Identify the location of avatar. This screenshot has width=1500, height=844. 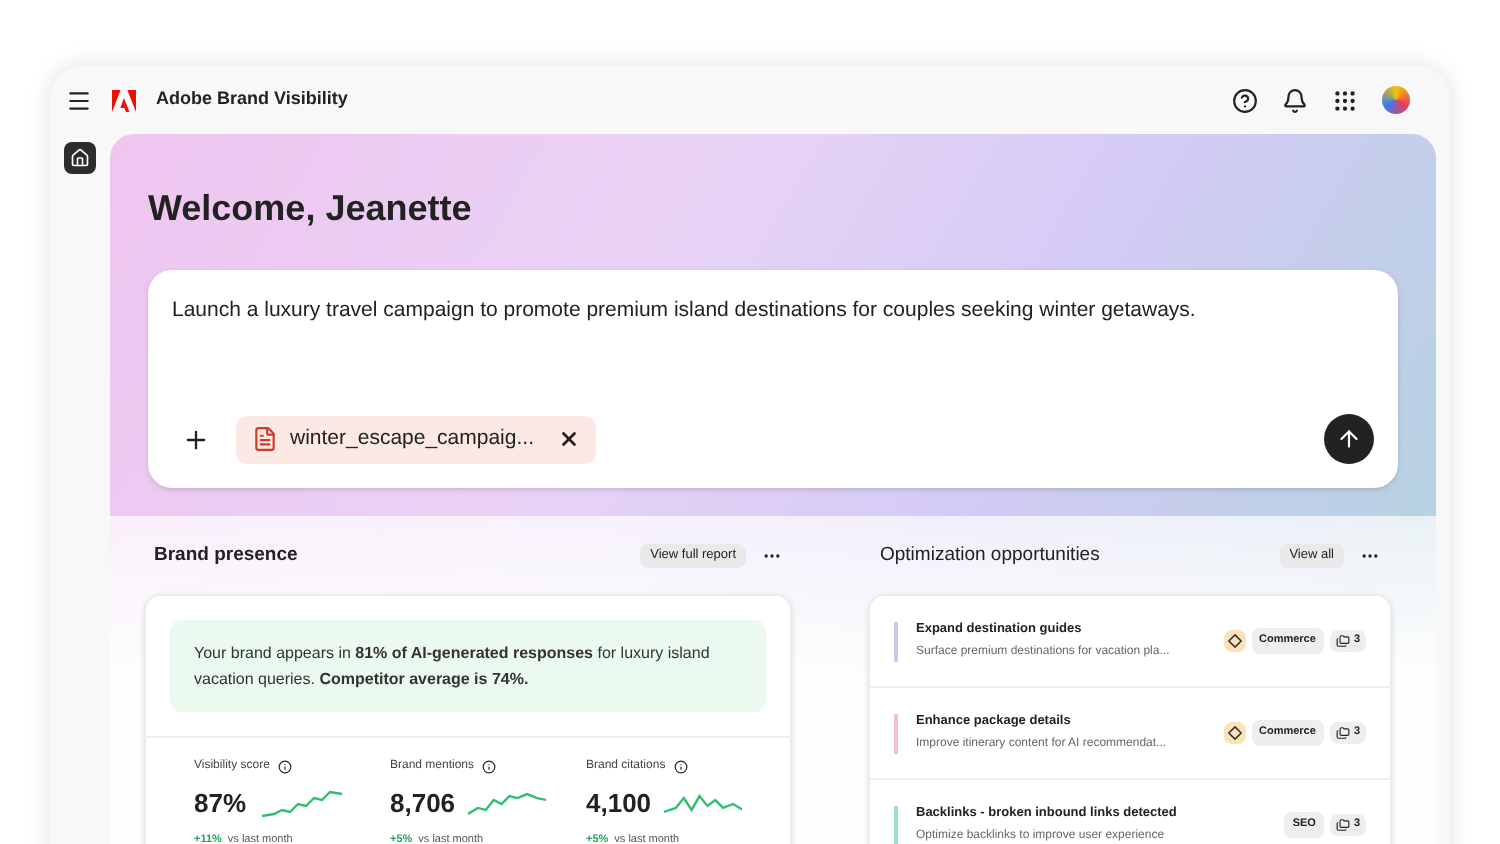
(1396, 100).